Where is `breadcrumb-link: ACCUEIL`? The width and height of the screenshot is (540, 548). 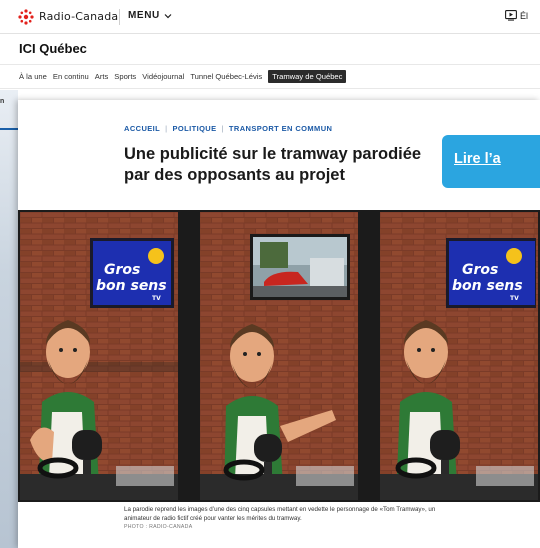
breadcrumb-link: ACCUEIL is located at coordinates (142, 128).